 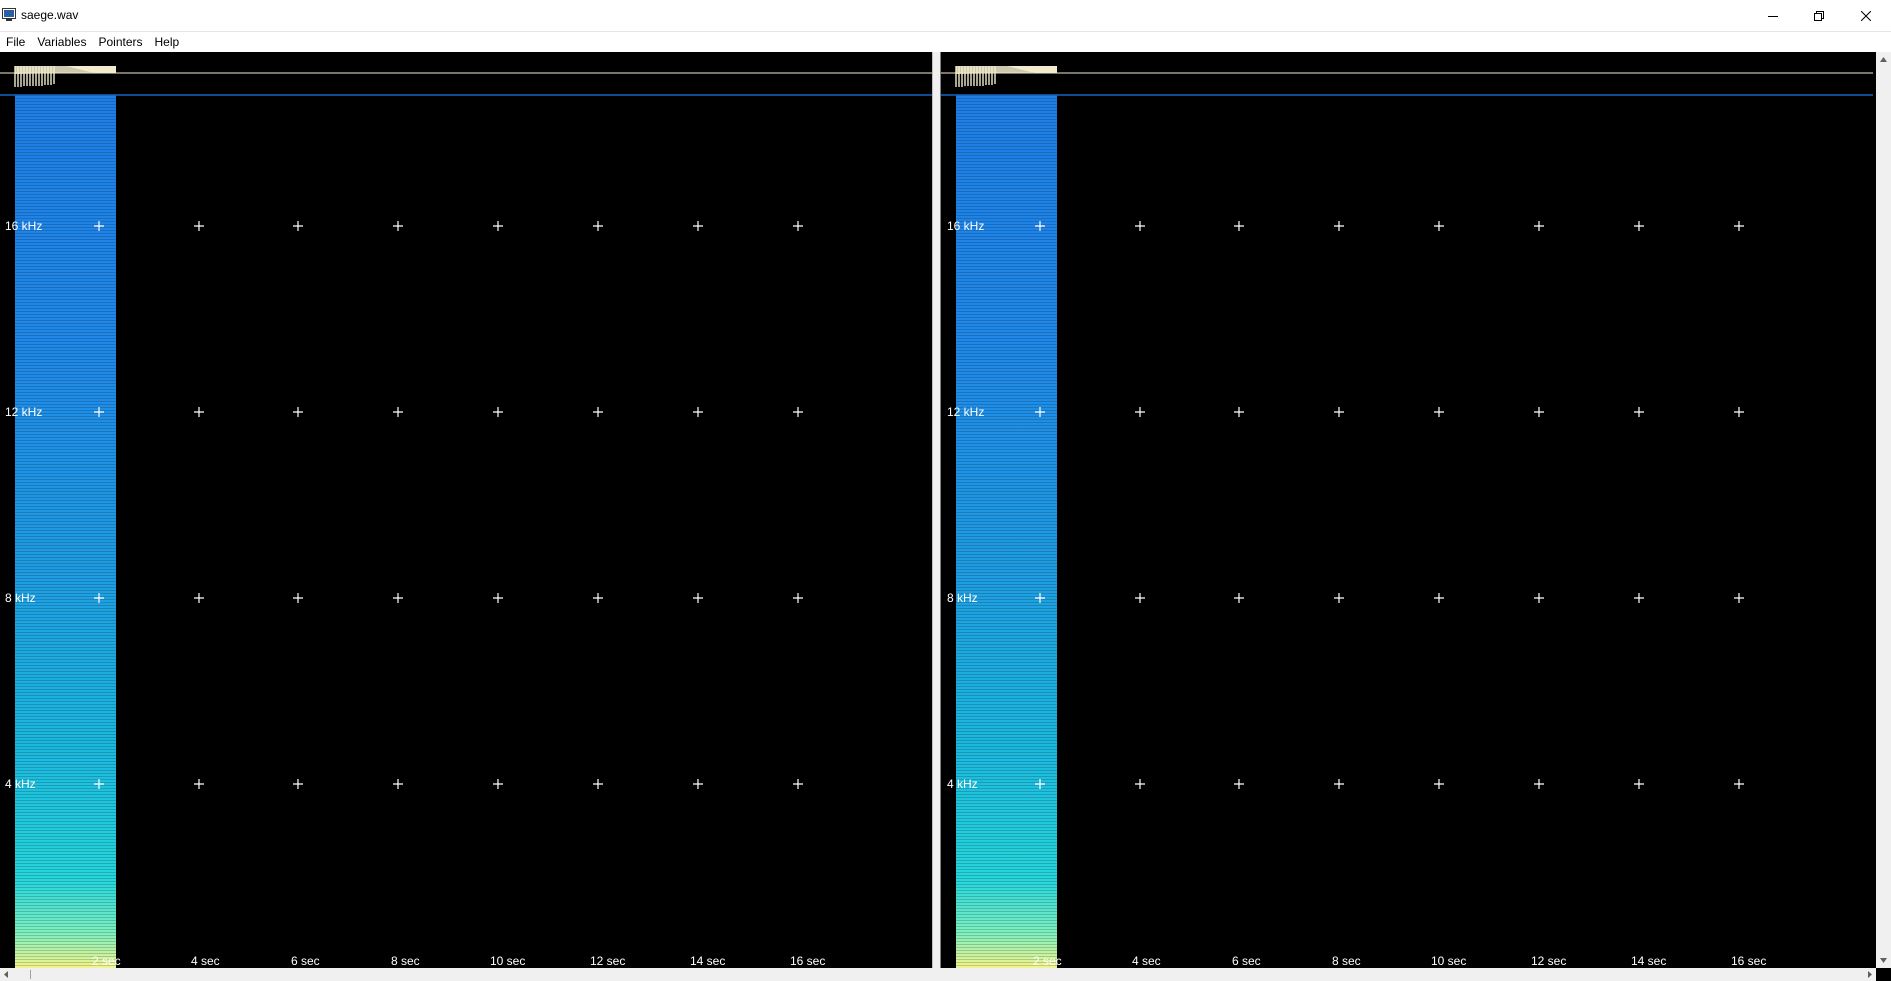 I want to click on close-icon, so click(x=1866, y=16).